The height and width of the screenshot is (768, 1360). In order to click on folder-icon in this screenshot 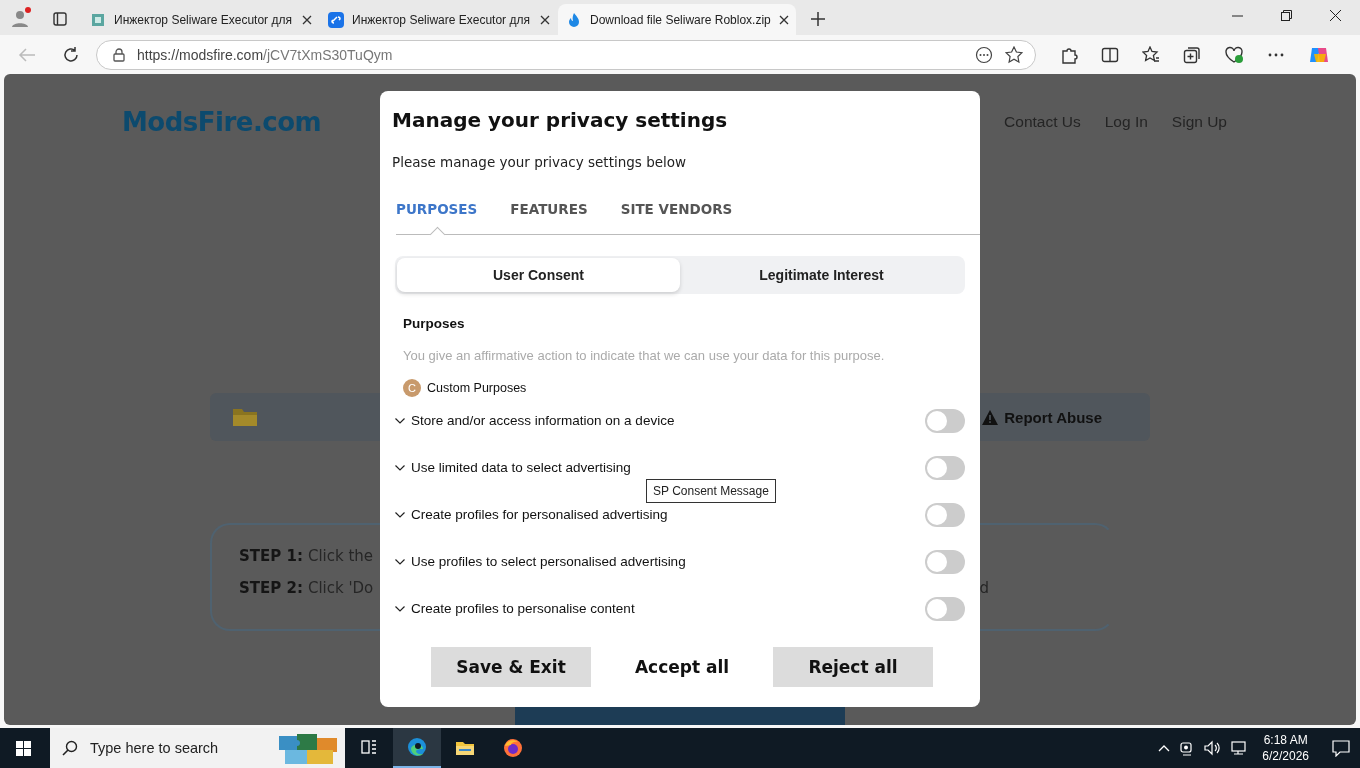, I will do `click(245, 417)`.